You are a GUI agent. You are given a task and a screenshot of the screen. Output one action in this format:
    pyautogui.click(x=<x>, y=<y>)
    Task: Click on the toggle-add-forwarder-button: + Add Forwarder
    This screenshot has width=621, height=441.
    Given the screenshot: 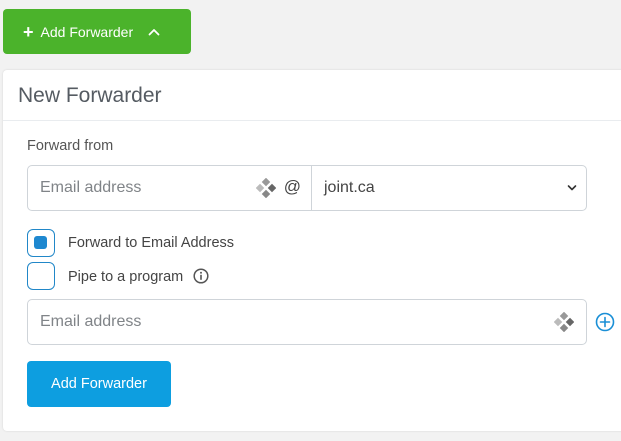 What is the action you would take?
    pyautogui.click(x=97, y=31)
    